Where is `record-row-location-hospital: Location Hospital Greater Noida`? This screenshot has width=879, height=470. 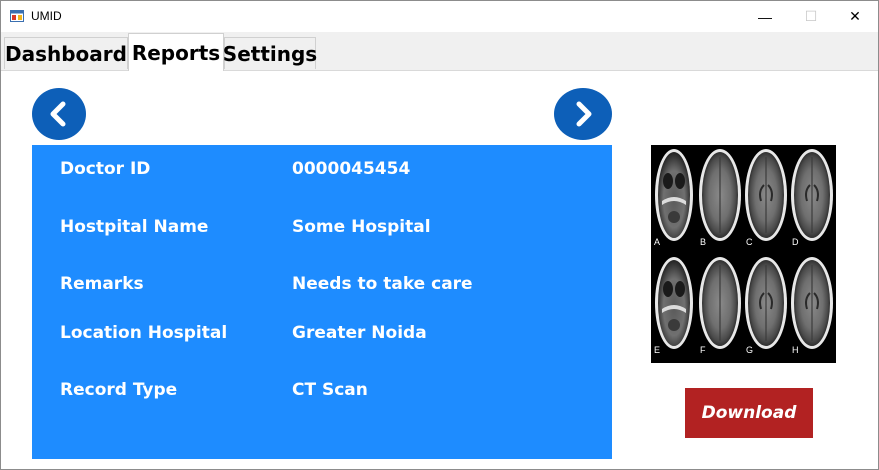
record-row-location-hospital: Location Hospital Greater Noida is located at coordinates (322, 336).